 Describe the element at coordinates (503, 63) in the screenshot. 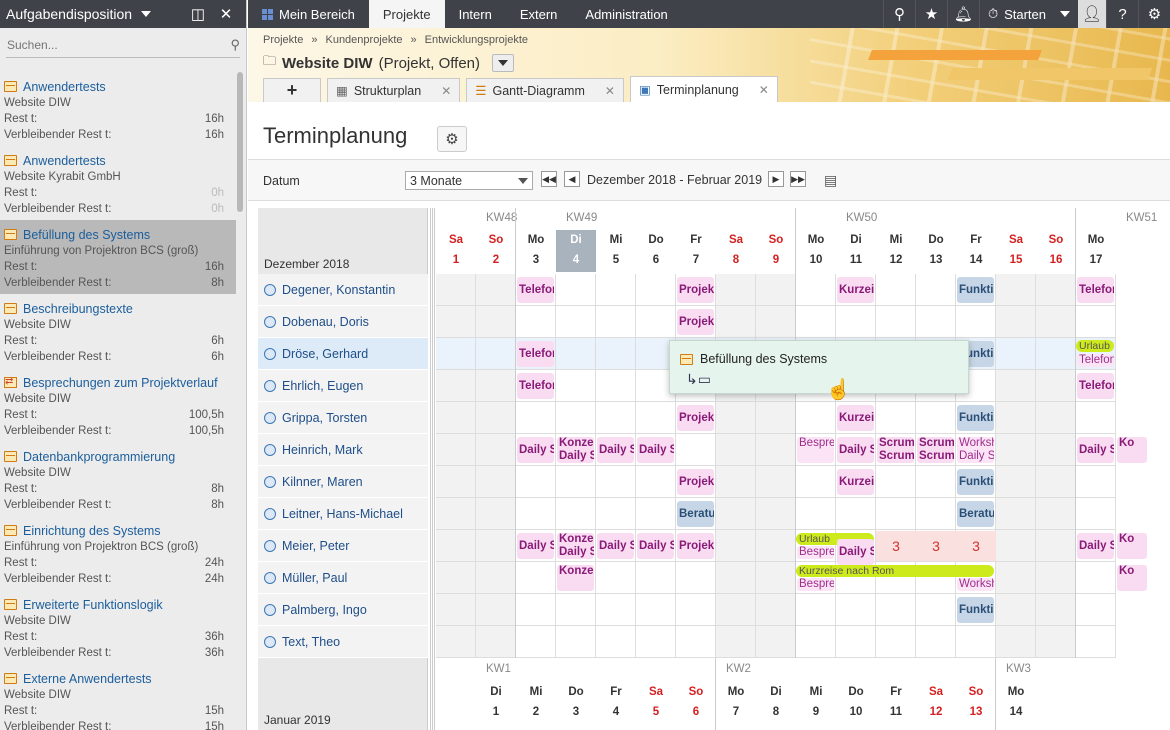

I see `project-menu-button` at that location.